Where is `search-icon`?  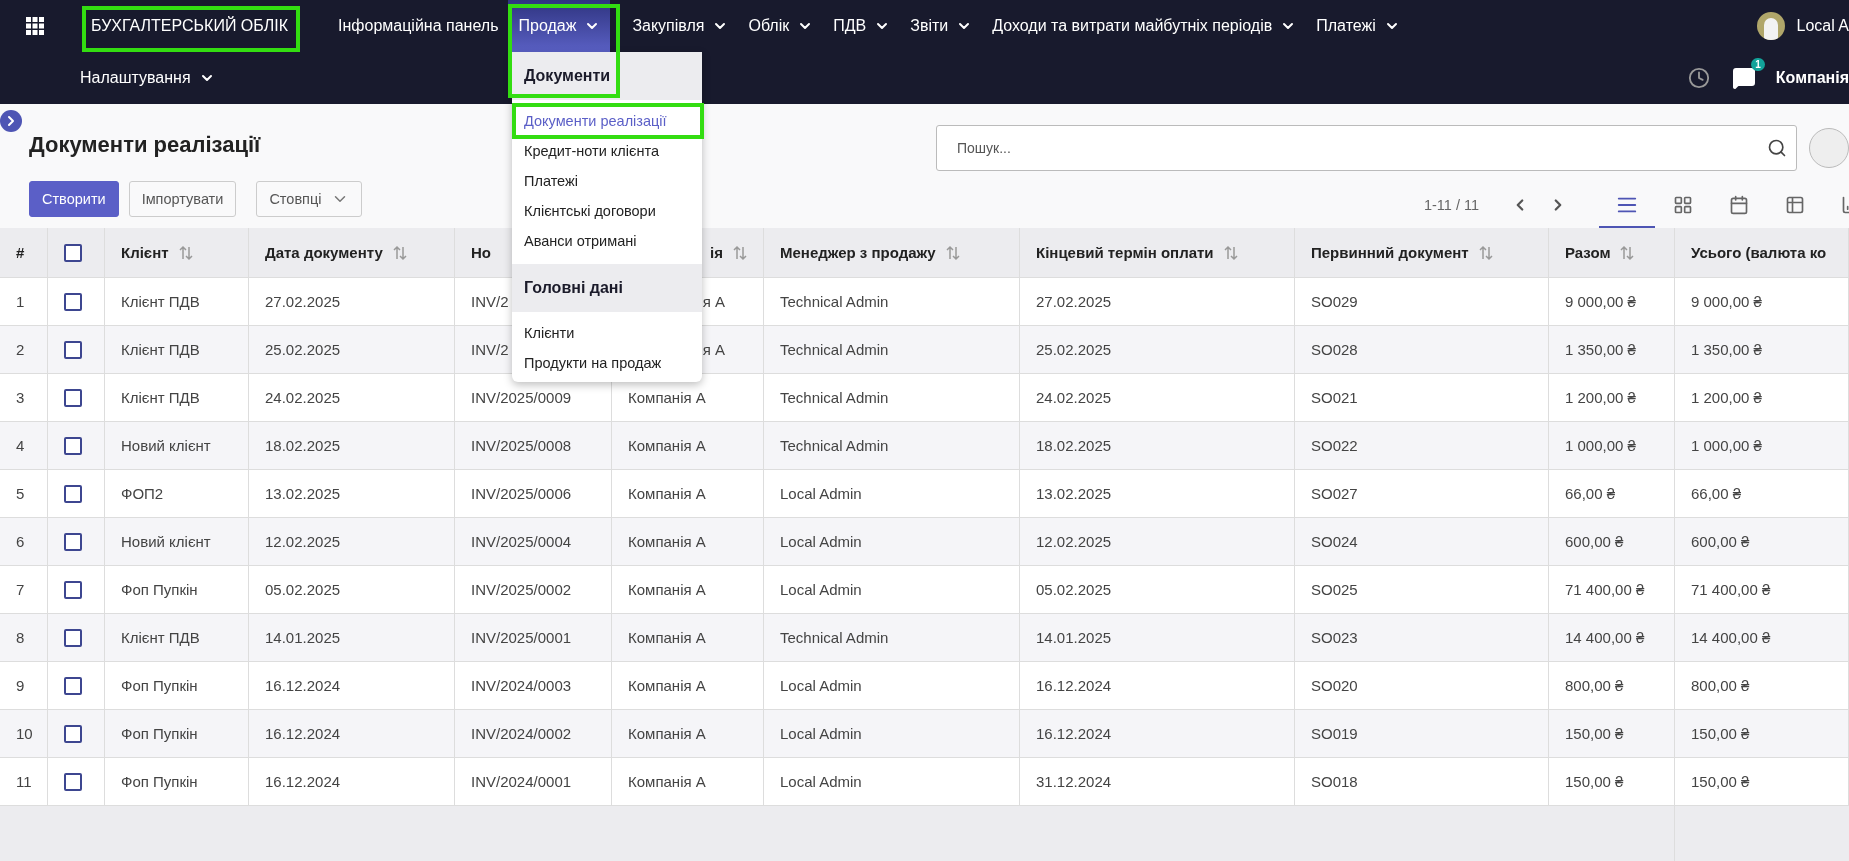
search-icon is located at coordinates (1777, 148).